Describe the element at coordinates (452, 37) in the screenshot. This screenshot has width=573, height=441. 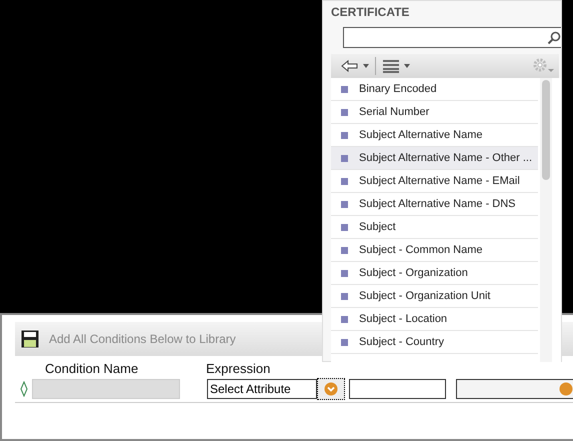
I see `search-field` at that location.